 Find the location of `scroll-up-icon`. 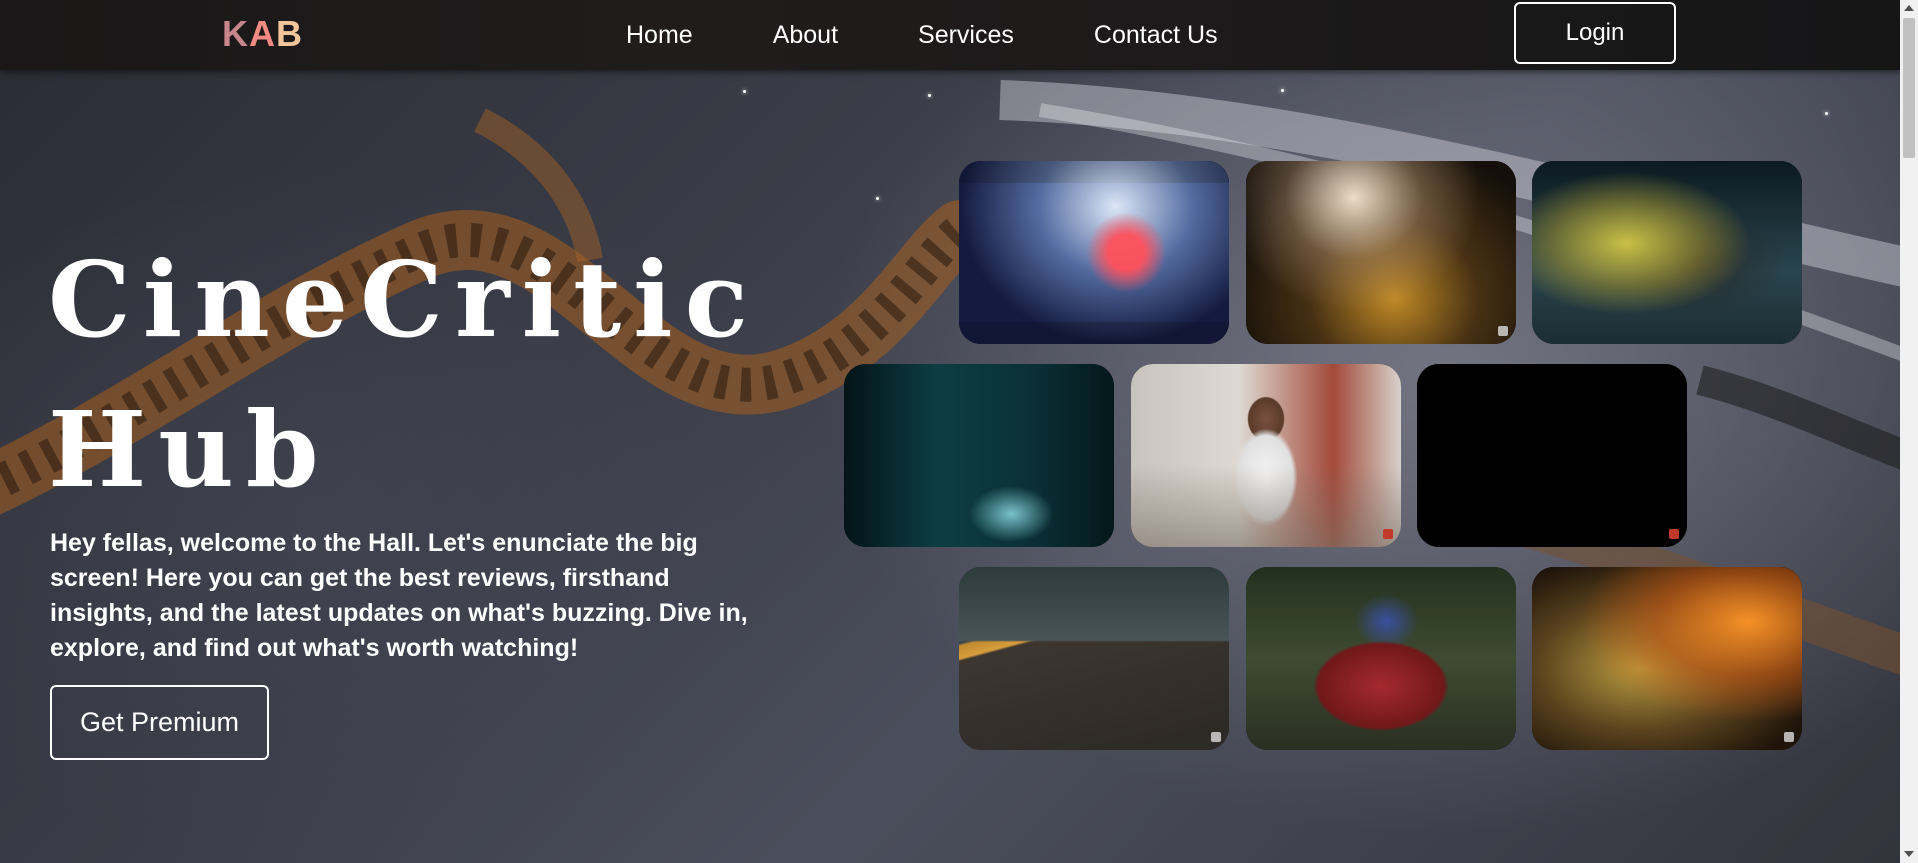

scroll-up-icon is located at coordinates (1909, 8).